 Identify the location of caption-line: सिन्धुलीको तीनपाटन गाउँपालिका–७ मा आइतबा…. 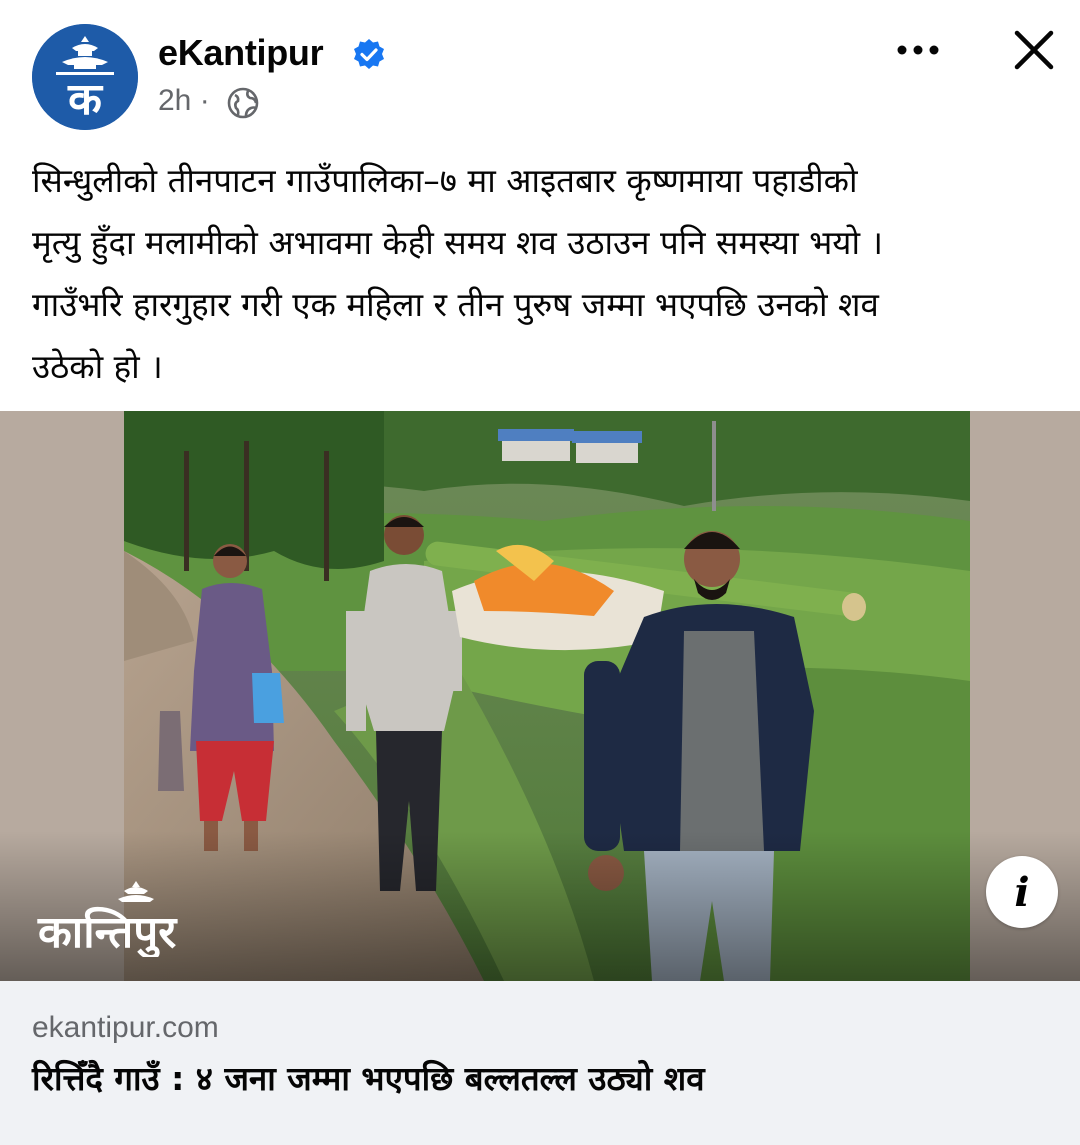
(445, 180).